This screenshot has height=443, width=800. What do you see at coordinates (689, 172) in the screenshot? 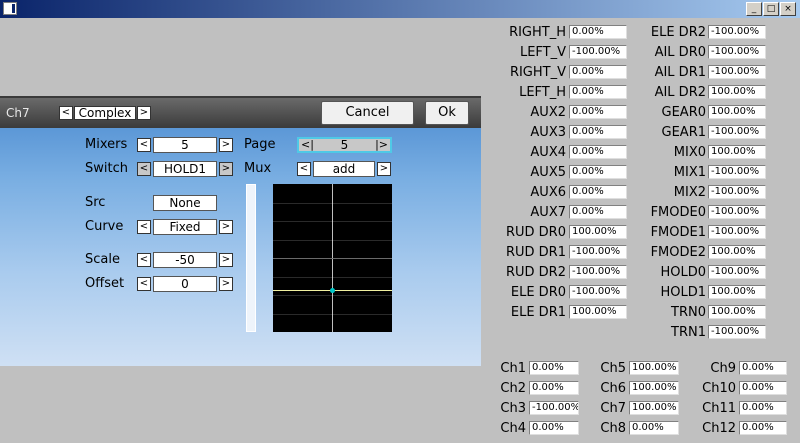
I see `input-label: MIX1` at bounding box center [689, 172].